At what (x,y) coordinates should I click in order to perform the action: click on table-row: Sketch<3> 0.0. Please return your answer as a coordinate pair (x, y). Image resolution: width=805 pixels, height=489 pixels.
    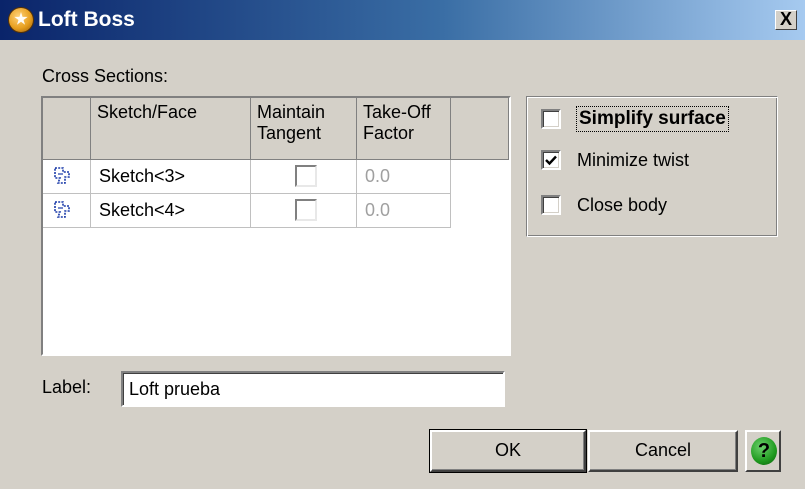
    Looking at the image, I should click on (276, 177).